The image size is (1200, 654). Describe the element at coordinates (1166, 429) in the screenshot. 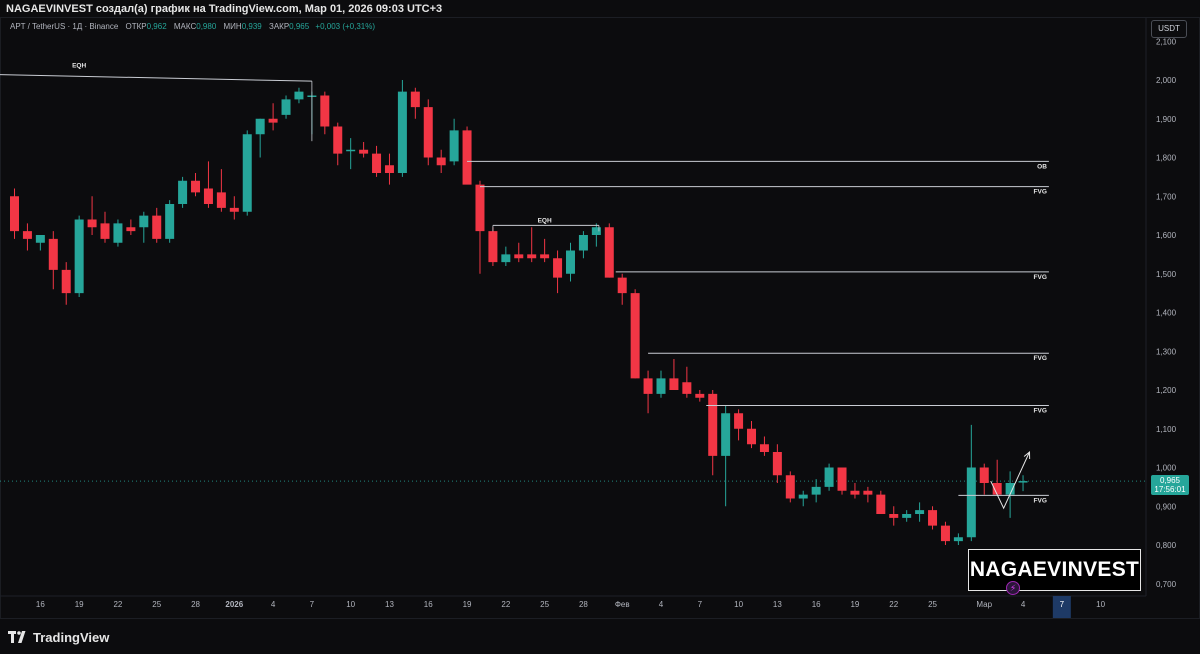

I see `price-tick-label: 1,100` at that location.